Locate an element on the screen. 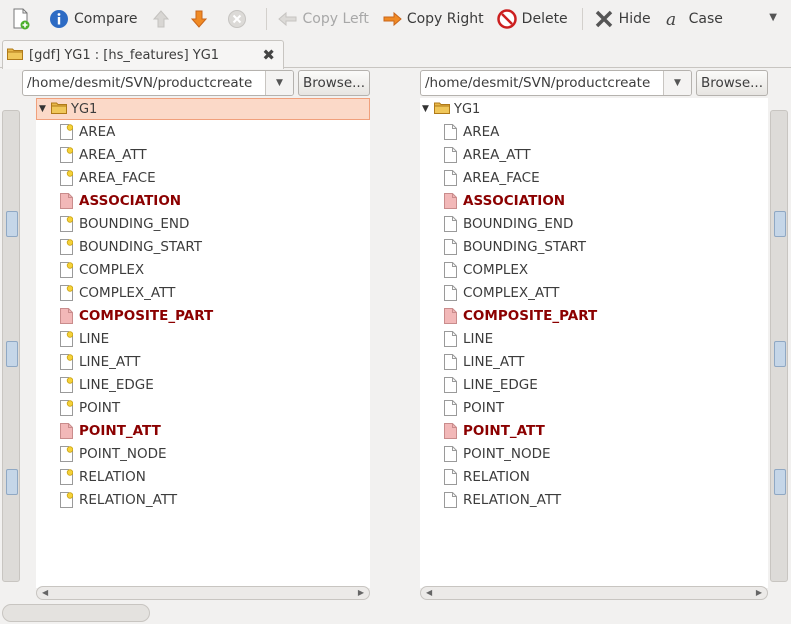 The width and height of the screenshot is (791, 624). case-button: a Case is located at coordinates (693, 19).